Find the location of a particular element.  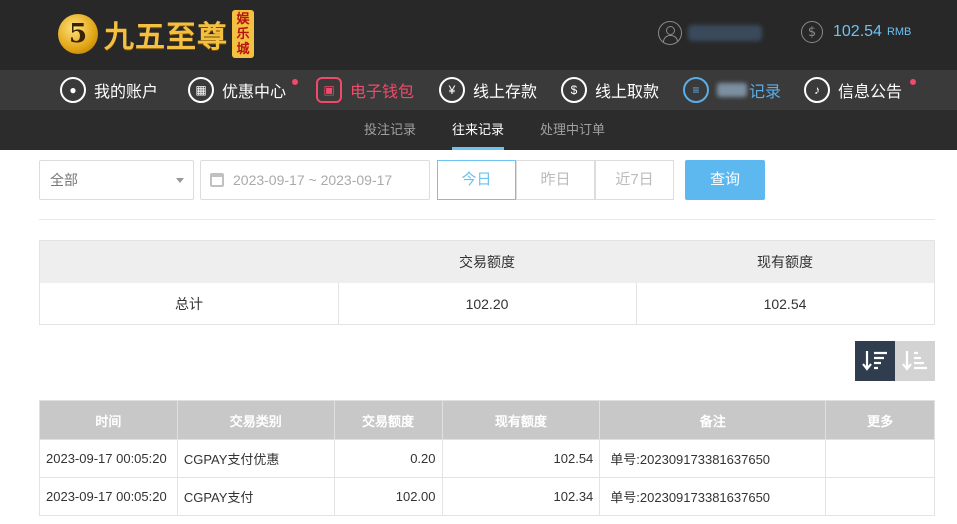

balance-currency: RMB is located at coordinates (899, 32).